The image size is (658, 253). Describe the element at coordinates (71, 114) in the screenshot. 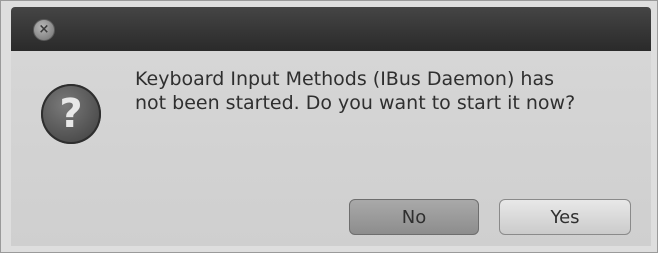

I see `question-icon: ?` at that location.